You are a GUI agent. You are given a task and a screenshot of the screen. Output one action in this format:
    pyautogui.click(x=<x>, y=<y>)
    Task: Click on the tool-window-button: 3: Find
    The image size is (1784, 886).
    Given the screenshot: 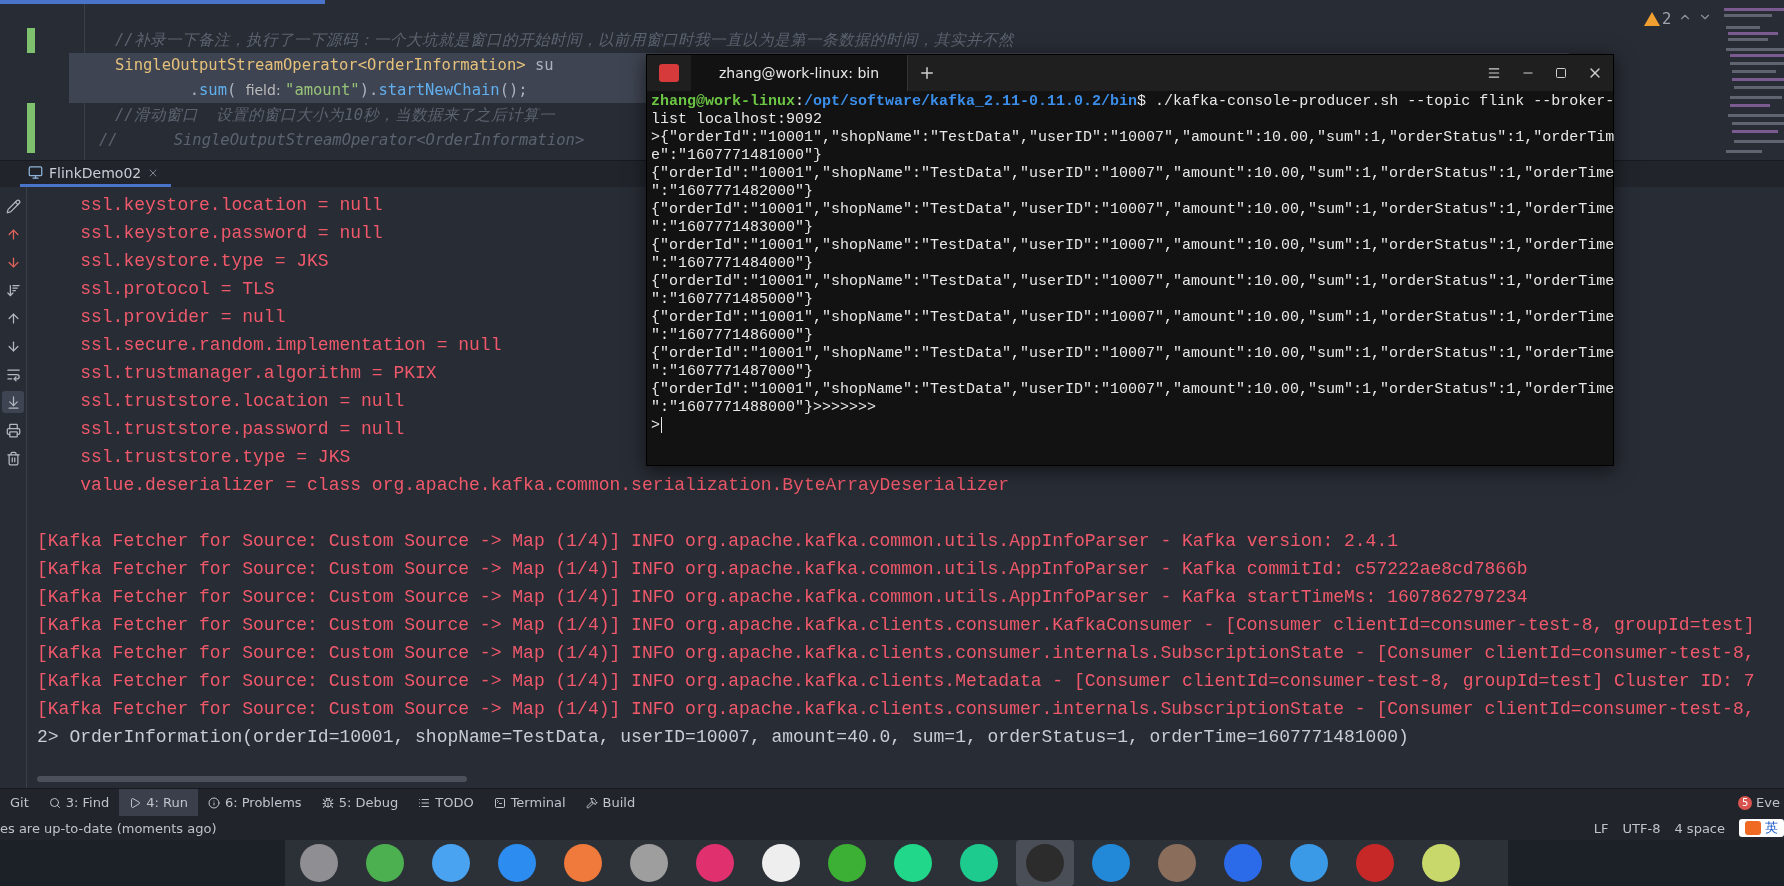 What is the action you would take?
    pyautogui.click(x=79, y=802)
    